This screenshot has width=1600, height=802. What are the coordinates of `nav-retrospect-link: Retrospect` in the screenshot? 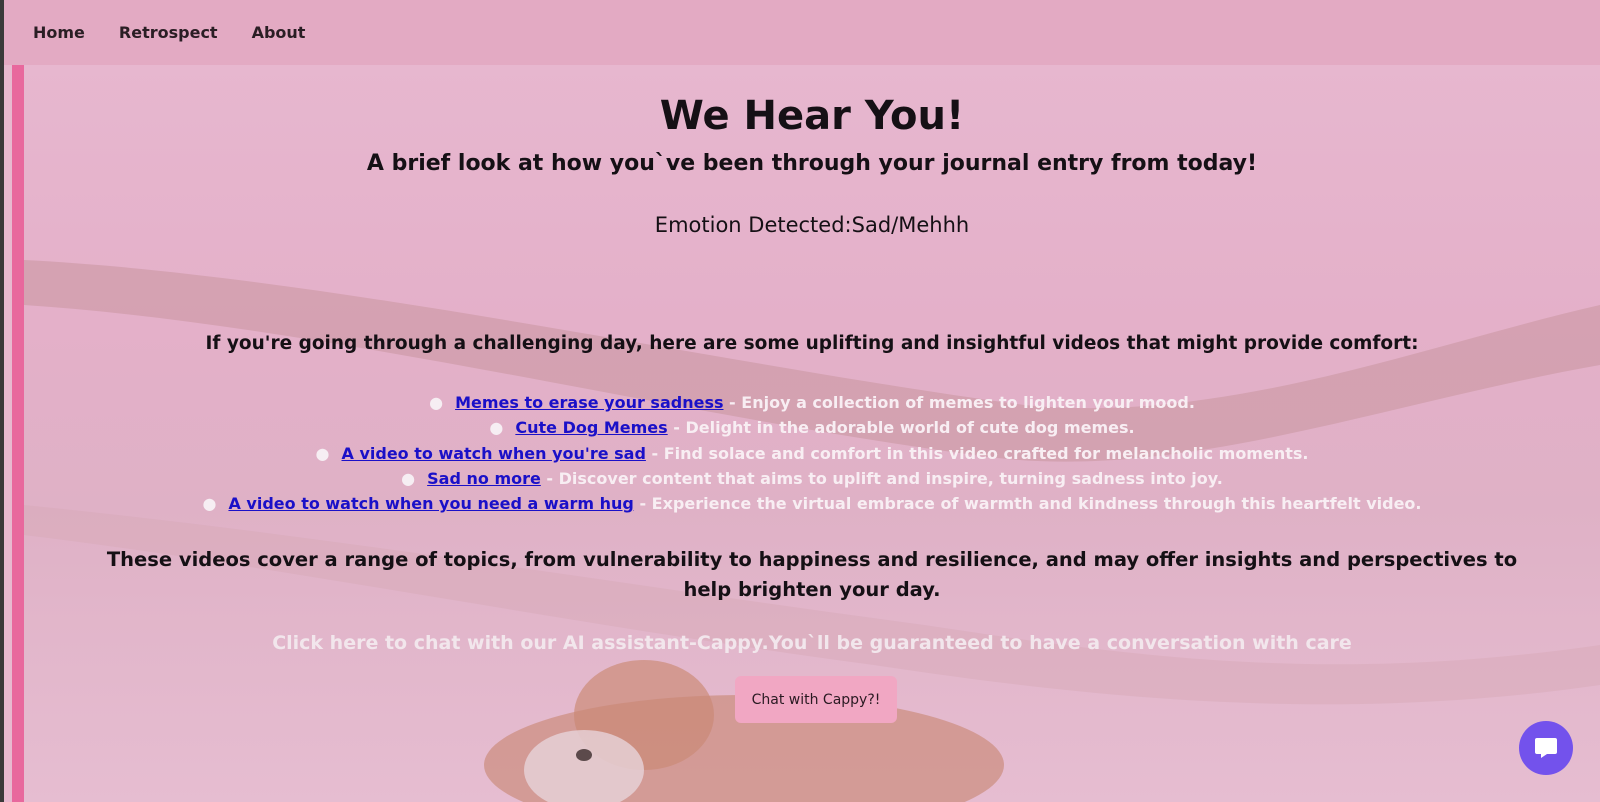 It's located at (168, 32).